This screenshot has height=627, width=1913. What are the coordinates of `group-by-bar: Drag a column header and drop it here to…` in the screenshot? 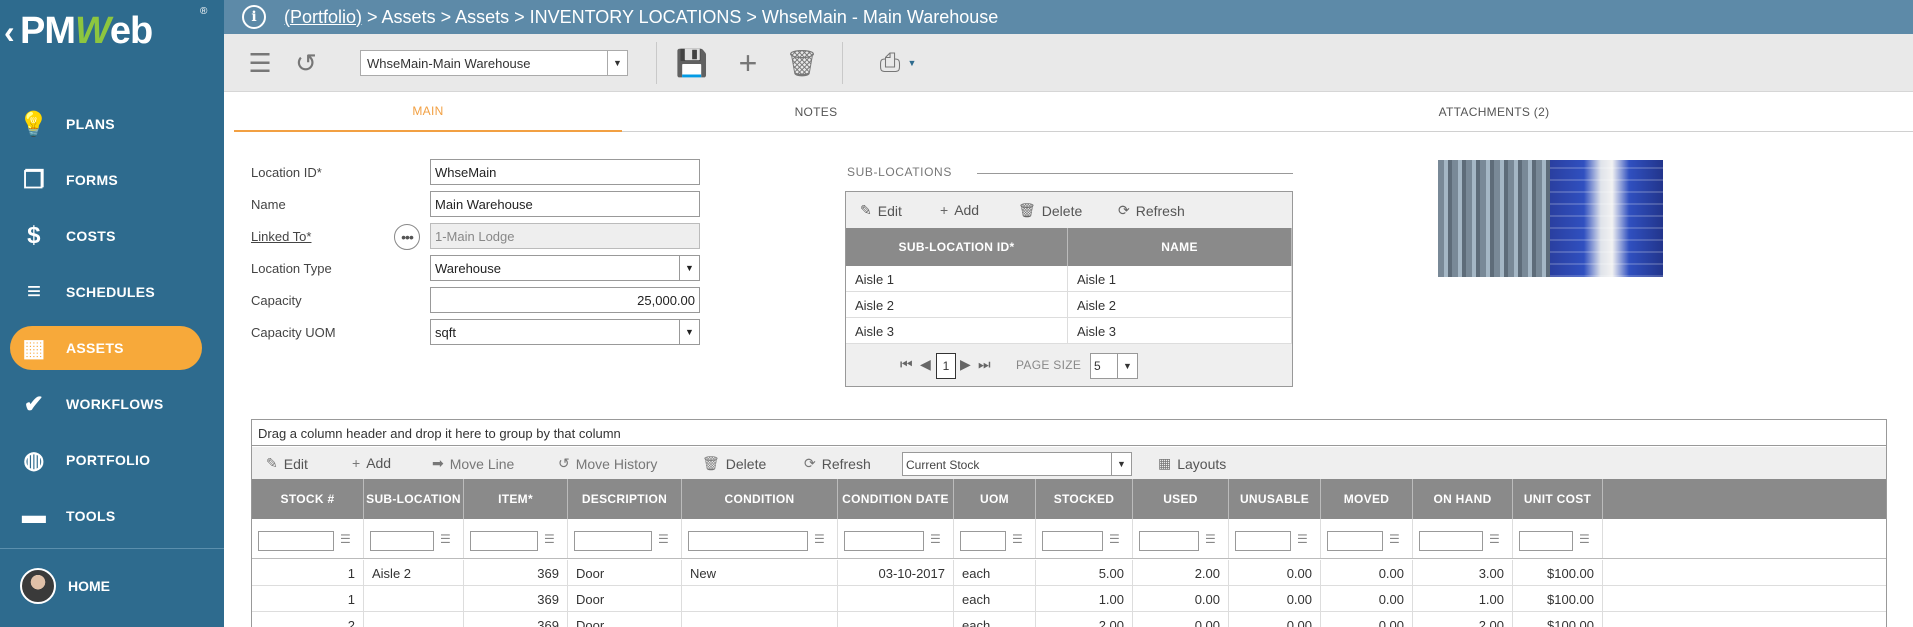 It's located at (1069, 433).